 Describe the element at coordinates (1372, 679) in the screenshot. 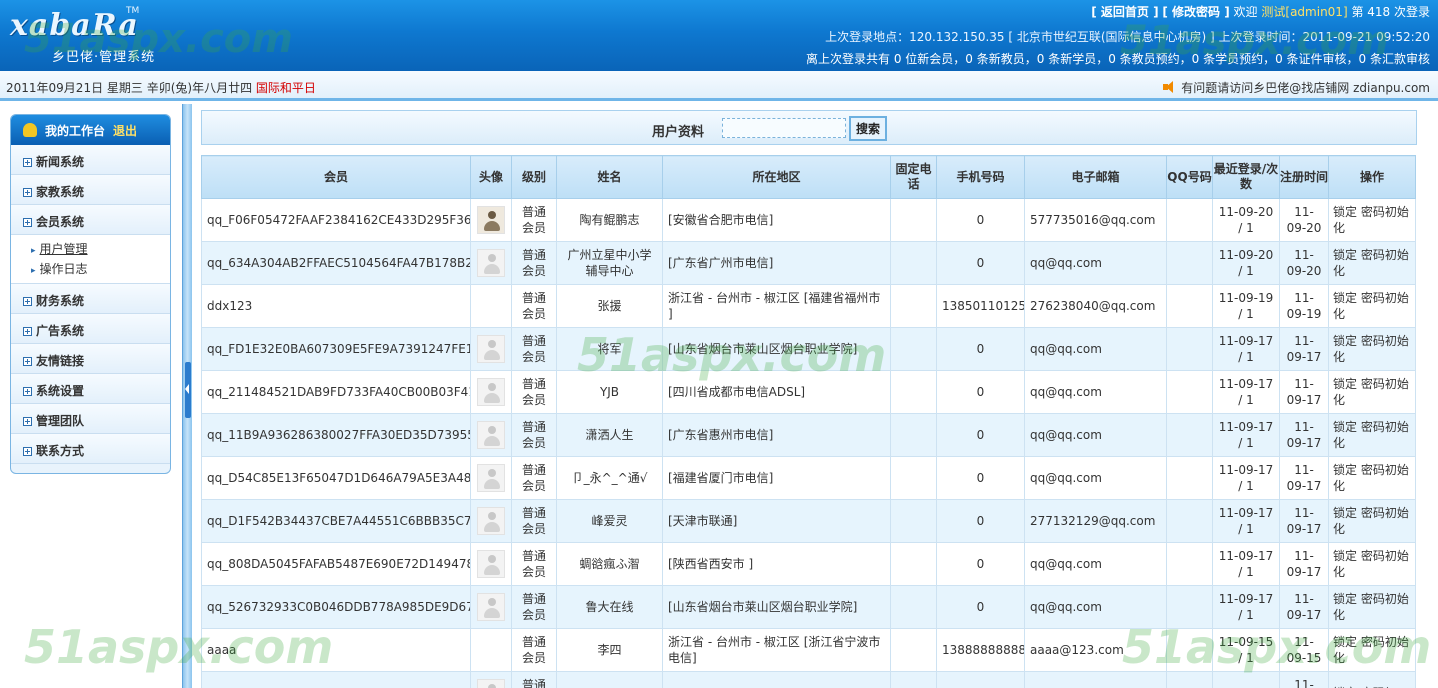

I see `cell-actions: 锁定 密码初` at that location.